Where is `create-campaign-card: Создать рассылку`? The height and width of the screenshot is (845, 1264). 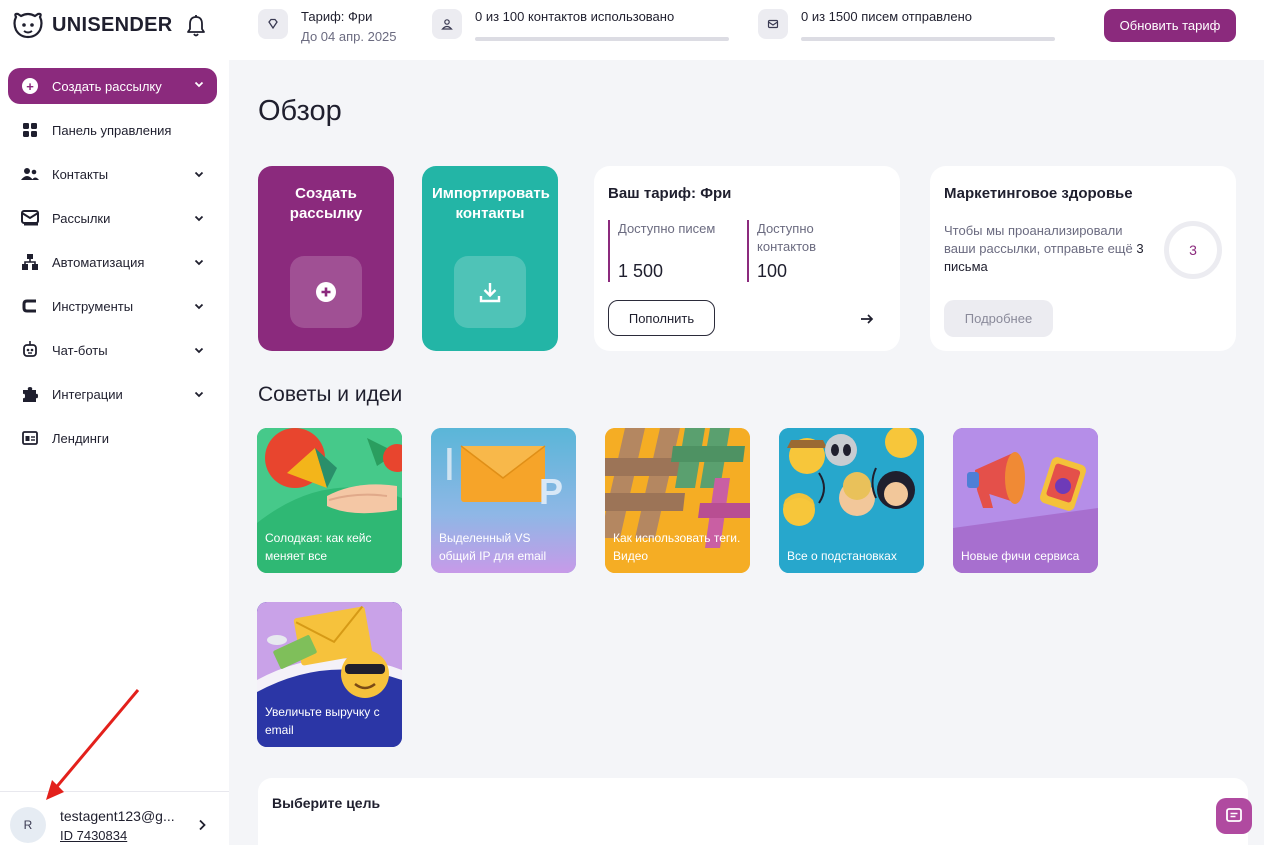
create-campaign-card: Создать рассылку is located at coordinates (326, 258).